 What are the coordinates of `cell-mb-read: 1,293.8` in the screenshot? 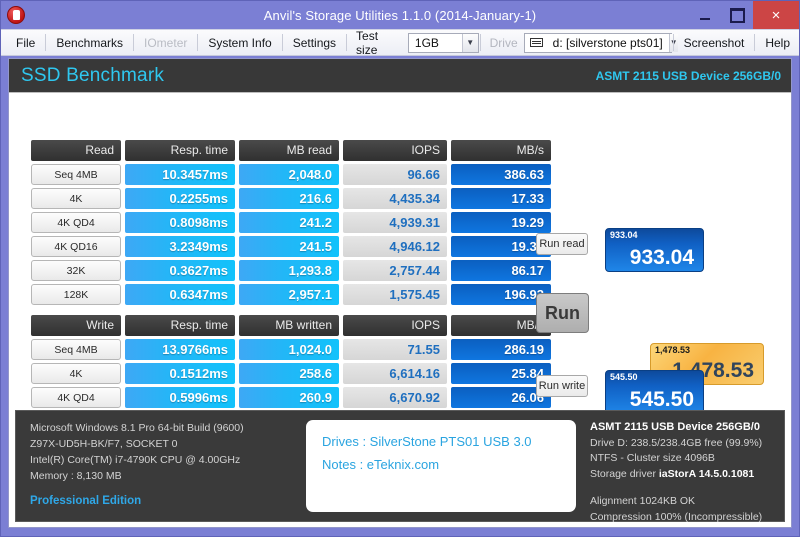 It's located at (289, 270).